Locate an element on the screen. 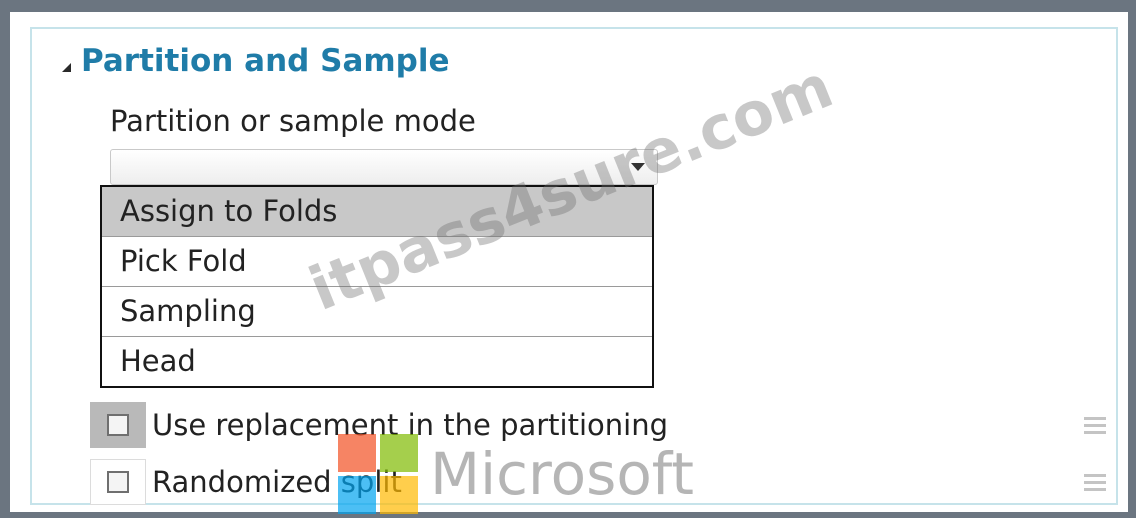 This screenshot has width=1136, height=518. section-title: Partition and Sample is located at coordinates (265, 61).